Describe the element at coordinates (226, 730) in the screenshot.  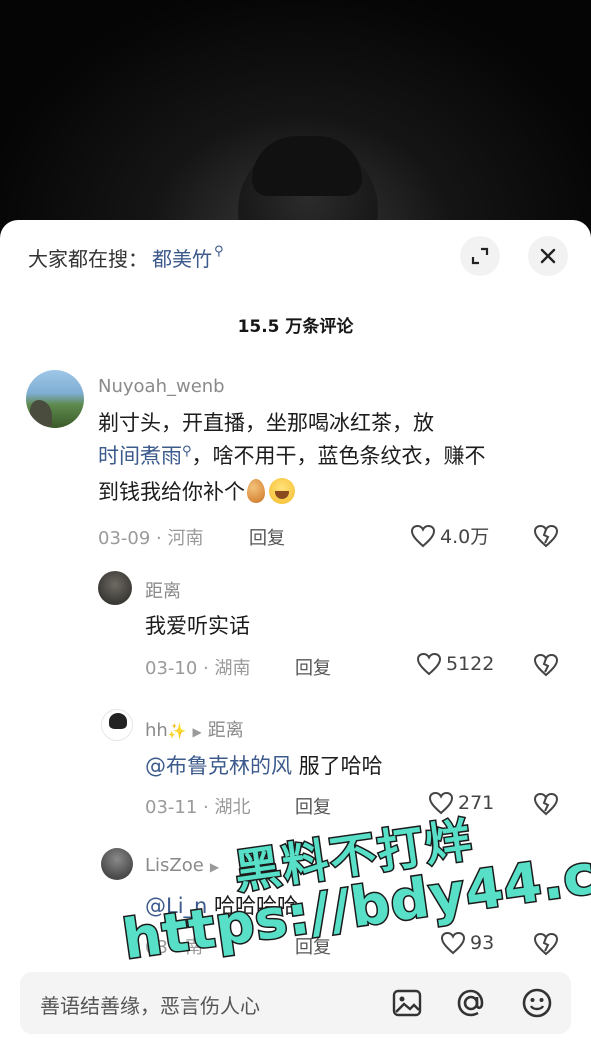
I see `reply-target-username: 距离` at that location.